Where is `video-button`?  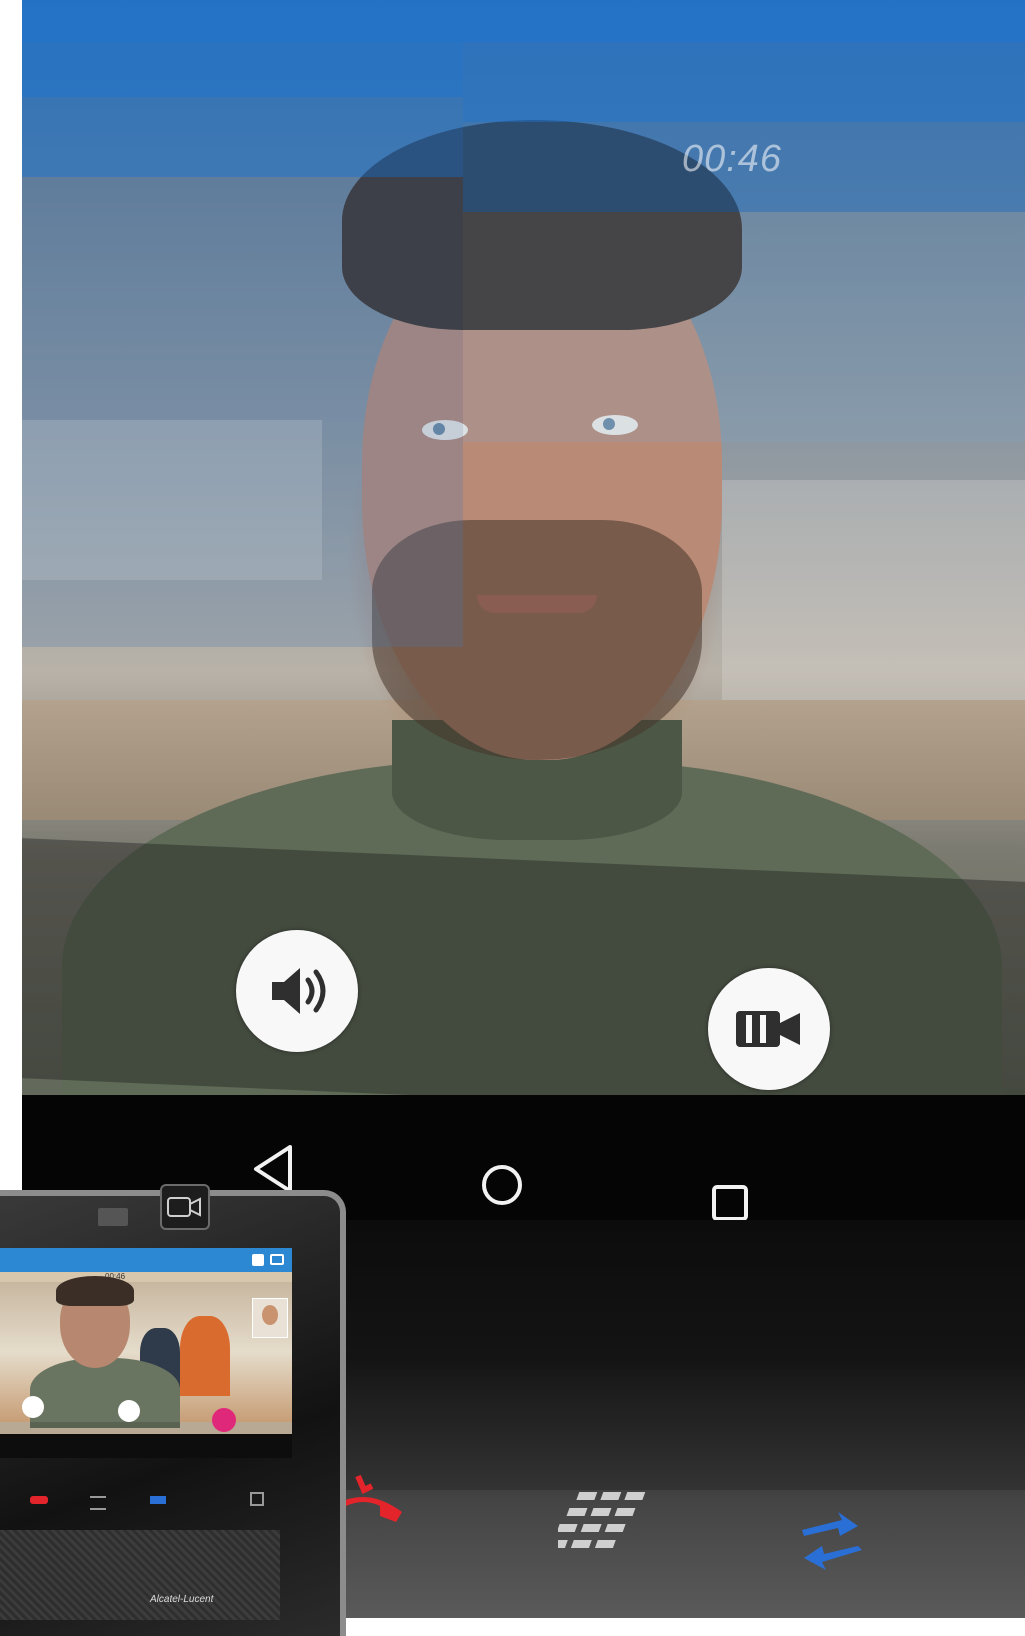 video-button is located at coordinates (769, 1029).